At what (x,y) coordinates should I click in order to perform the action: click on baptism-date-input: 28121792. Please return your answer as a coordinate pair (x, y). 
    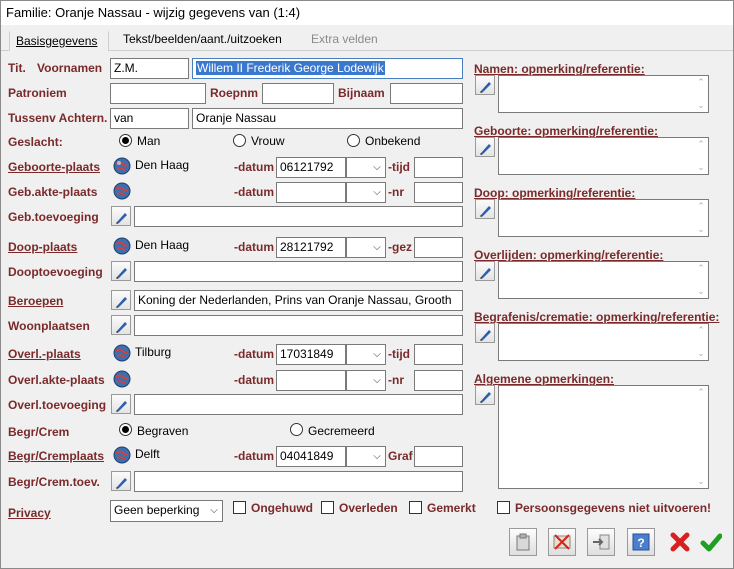
    Looking at the image, I should click on (311, 247).